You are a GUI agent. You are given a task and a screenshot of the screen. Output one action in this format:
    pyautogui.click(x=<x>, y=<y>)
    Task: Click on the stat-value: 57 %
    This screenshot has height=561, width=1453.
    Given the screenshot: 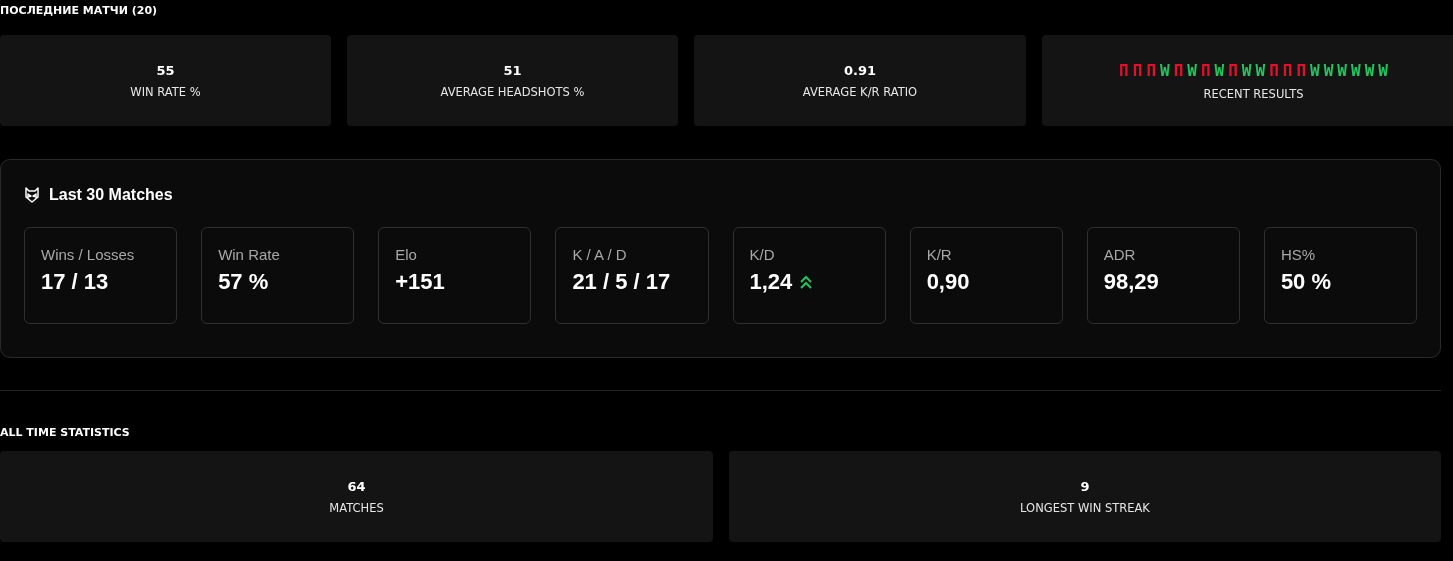 What is the action you would take?
    pyautogui.click(x=243, y=282)
    